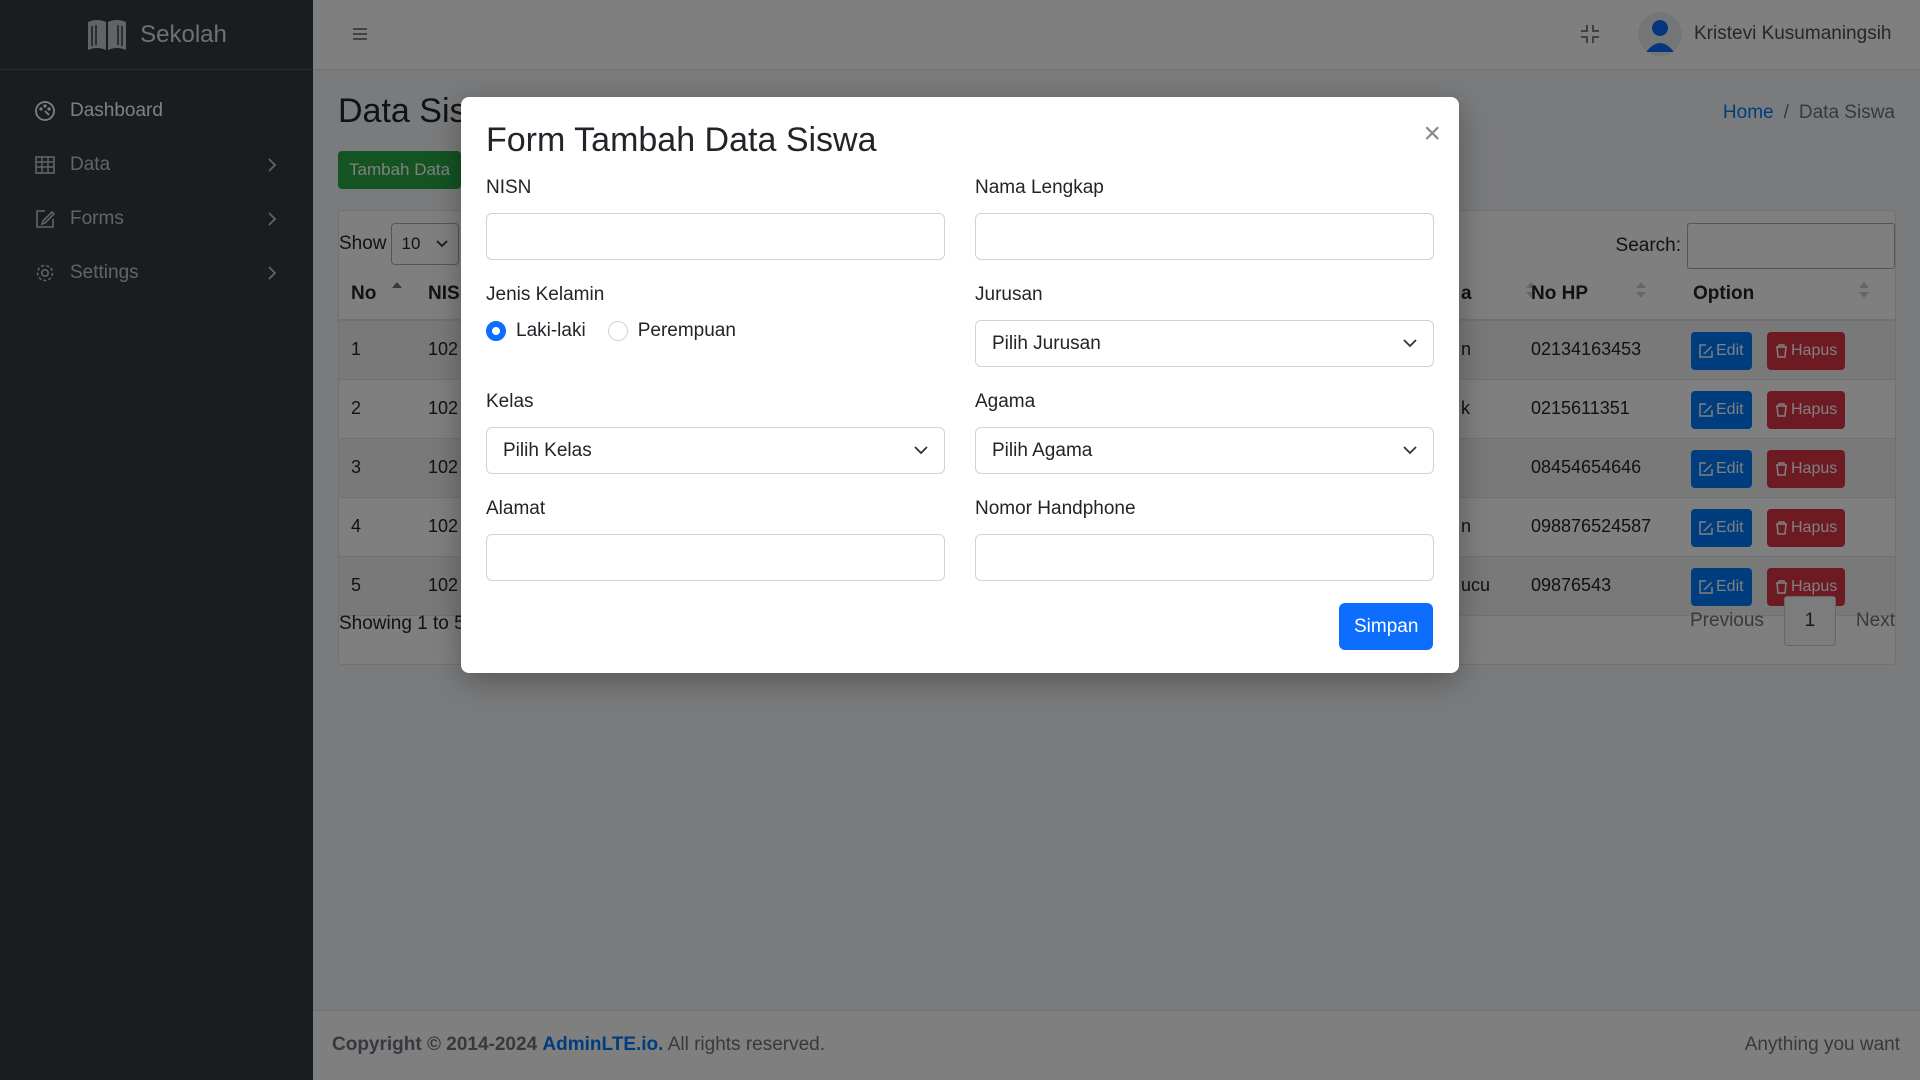  I want to click on gender-group: Jenis Kelamin Laki-laki Perempuan, so click(715, 313).